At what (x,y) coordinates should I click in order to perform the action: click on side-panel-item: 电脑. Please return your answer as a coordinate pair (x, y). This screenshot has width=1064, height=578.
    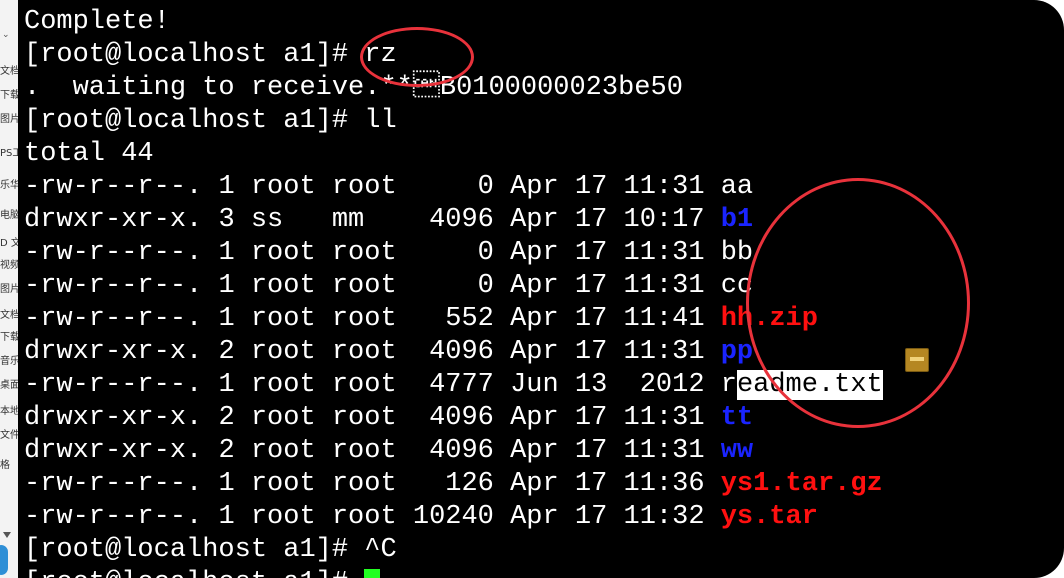
    Looking at the image, I should click on (10, 216).